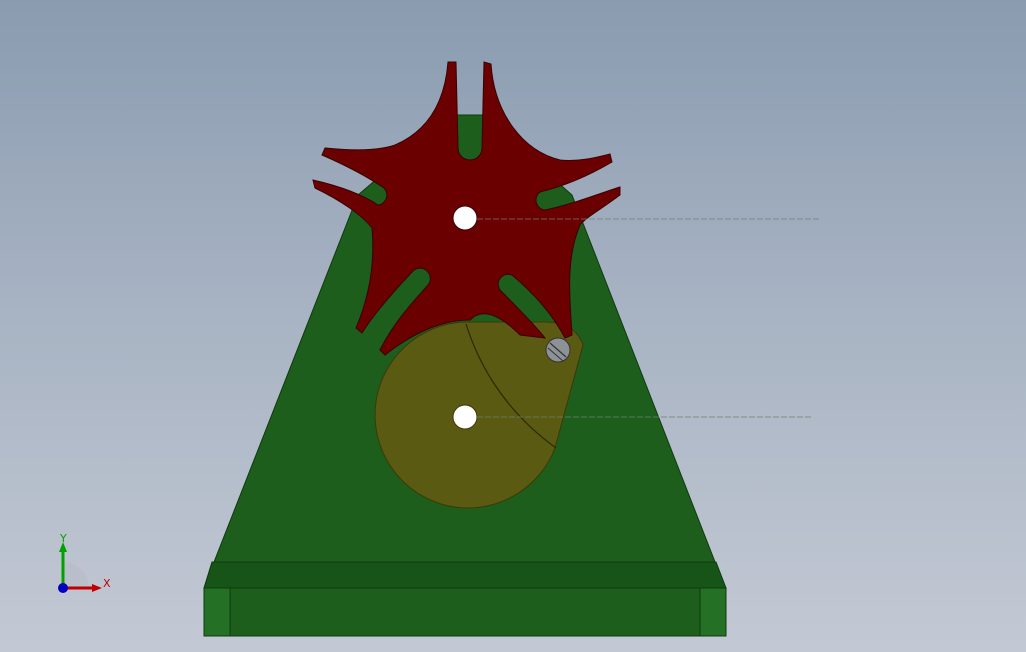 The height and width of the screenshot is (652, 1026). Describe the element at coordinates (465, 218) in the screenshot. I see `geneva-hub-hole` at that location.